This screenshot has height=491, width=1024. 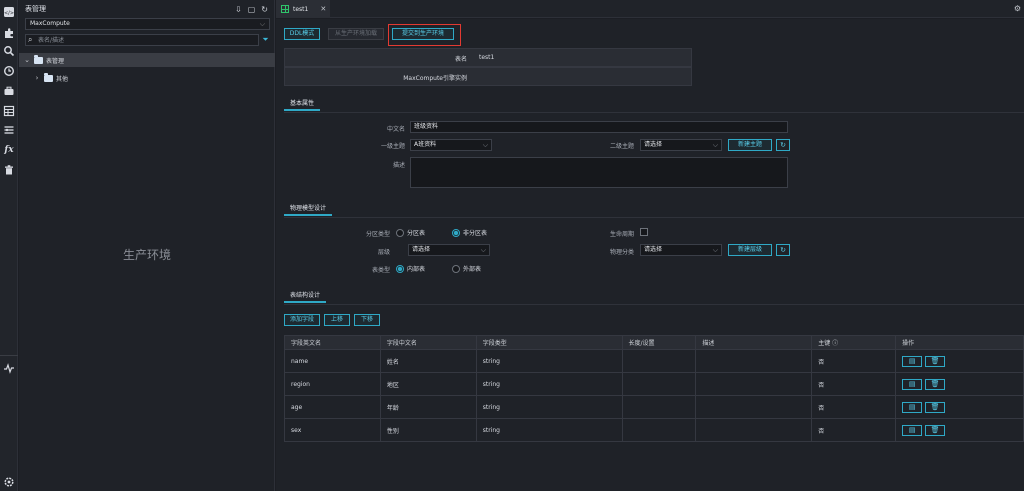 What do you see at coordinates (9, 130) in the screenshot?
I see `list-settings-icon` at bounding box center [9, 130].